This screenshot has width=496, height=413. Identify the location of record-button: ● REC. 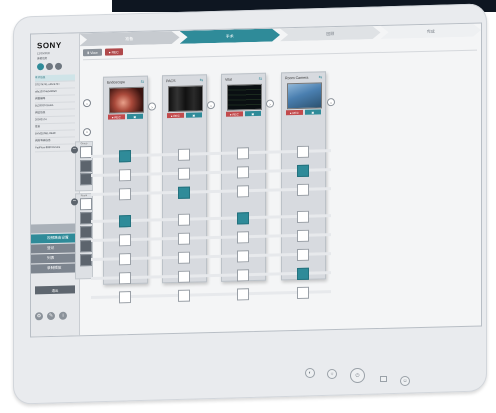
(113, 52).